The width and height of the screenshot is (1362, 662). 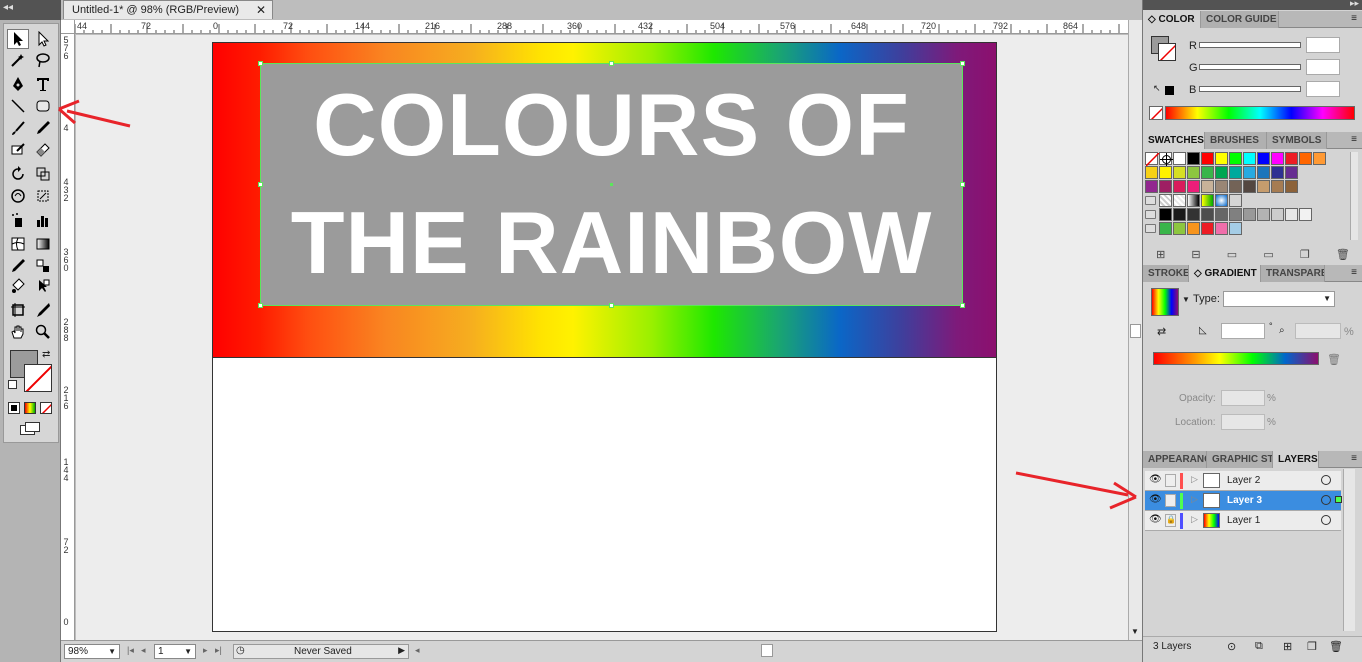 What do you see at coordinates (1334, 359) in the screenshot?
I see `delete-stop-icon: 🗑` at bounding box center [1334, 359].